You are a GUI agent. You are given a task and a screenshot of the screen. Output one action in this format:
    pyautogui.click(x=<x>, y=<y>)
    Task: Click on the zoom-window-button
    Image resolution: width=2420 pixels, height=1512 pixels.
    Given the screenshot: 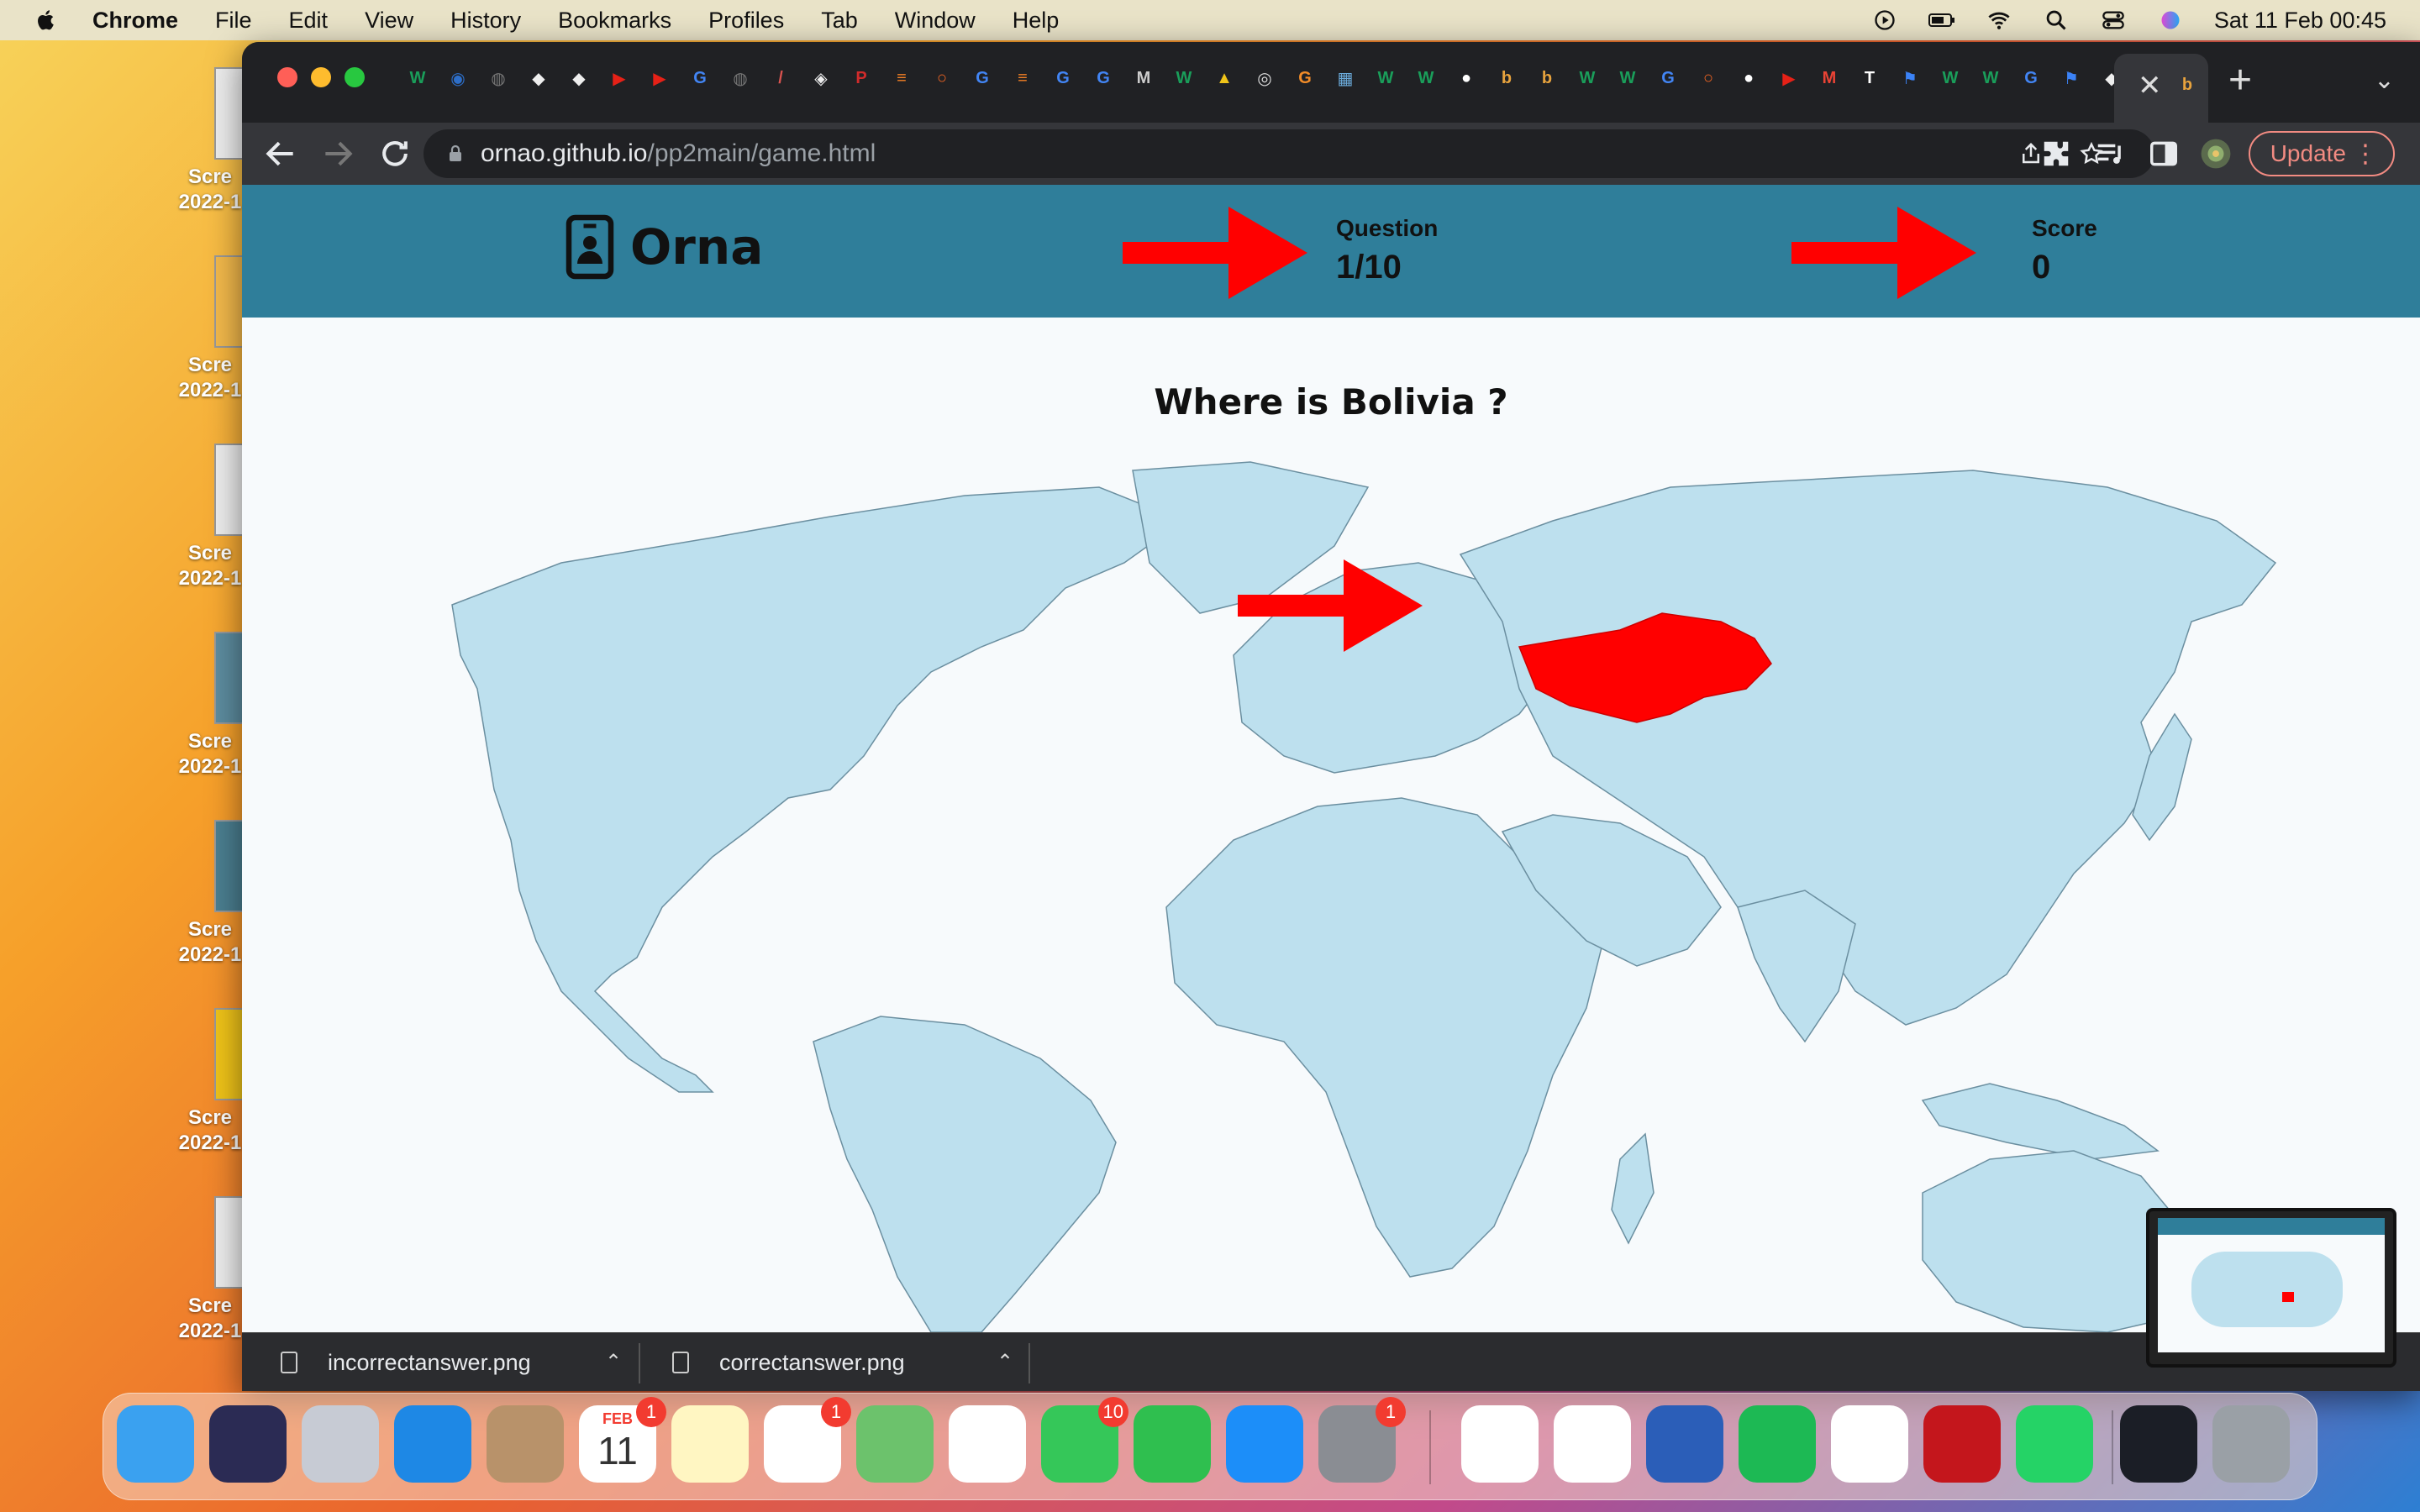 What is the action you would take?
    pyautogui.click(x=355, y=77)
    